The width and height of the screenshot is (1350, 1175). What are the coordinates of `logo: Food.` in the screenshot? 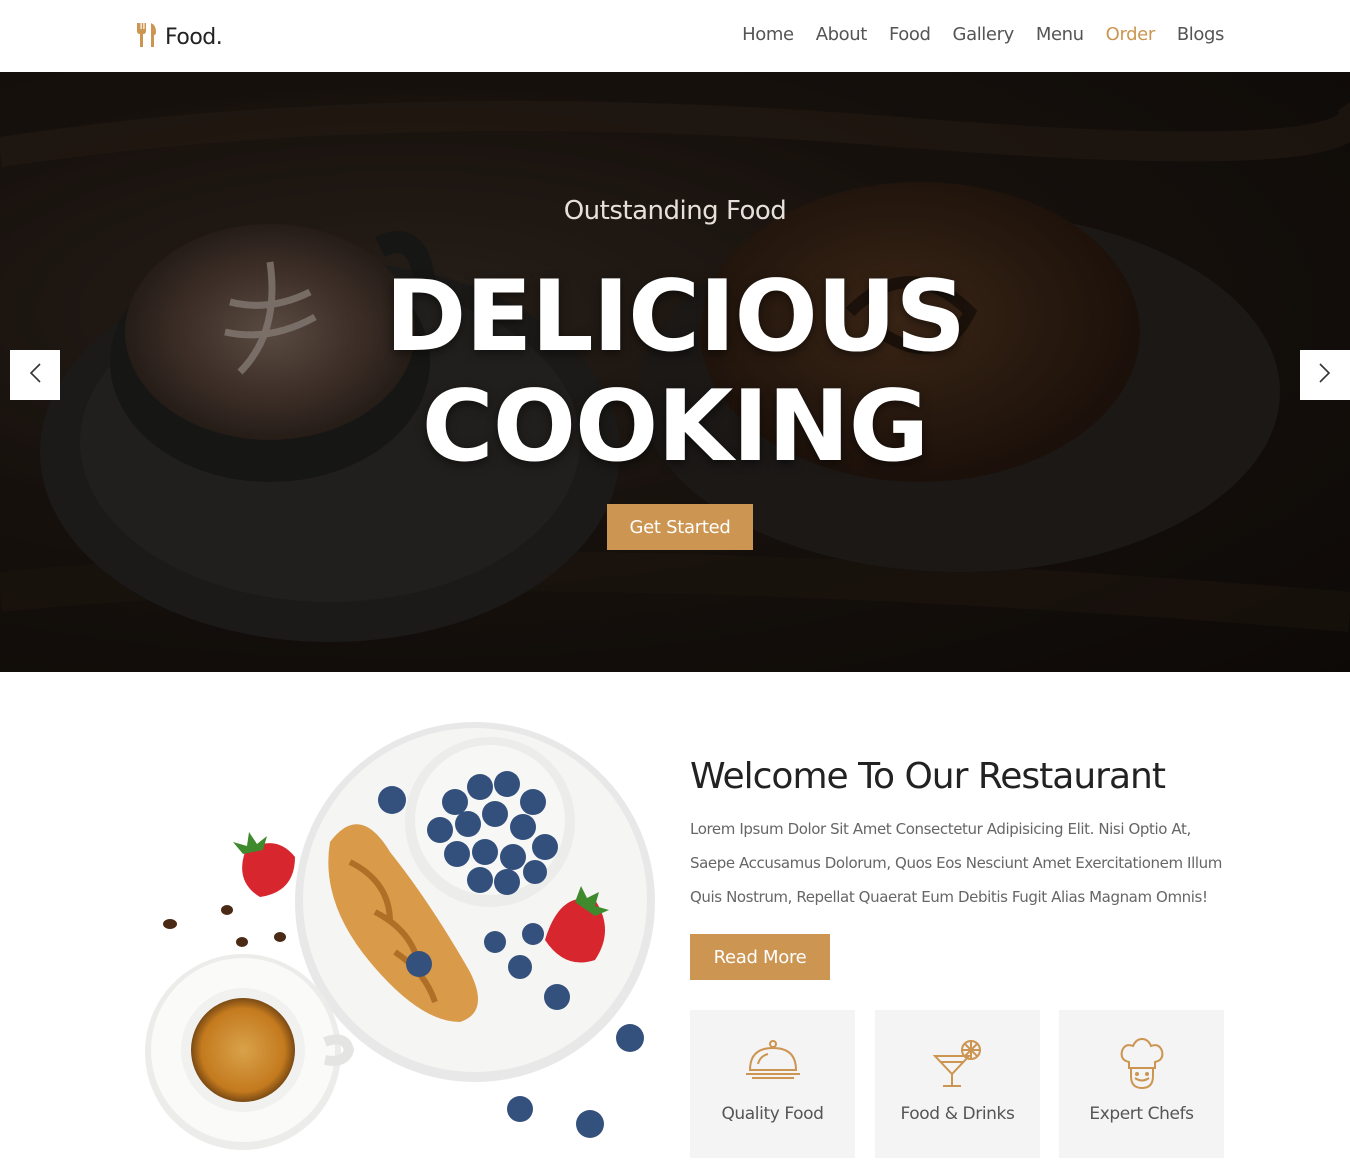 It's located at (179, 37).